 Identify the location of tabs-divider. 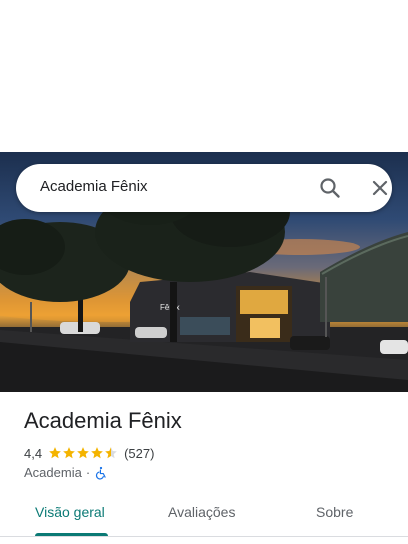
(204, 536).